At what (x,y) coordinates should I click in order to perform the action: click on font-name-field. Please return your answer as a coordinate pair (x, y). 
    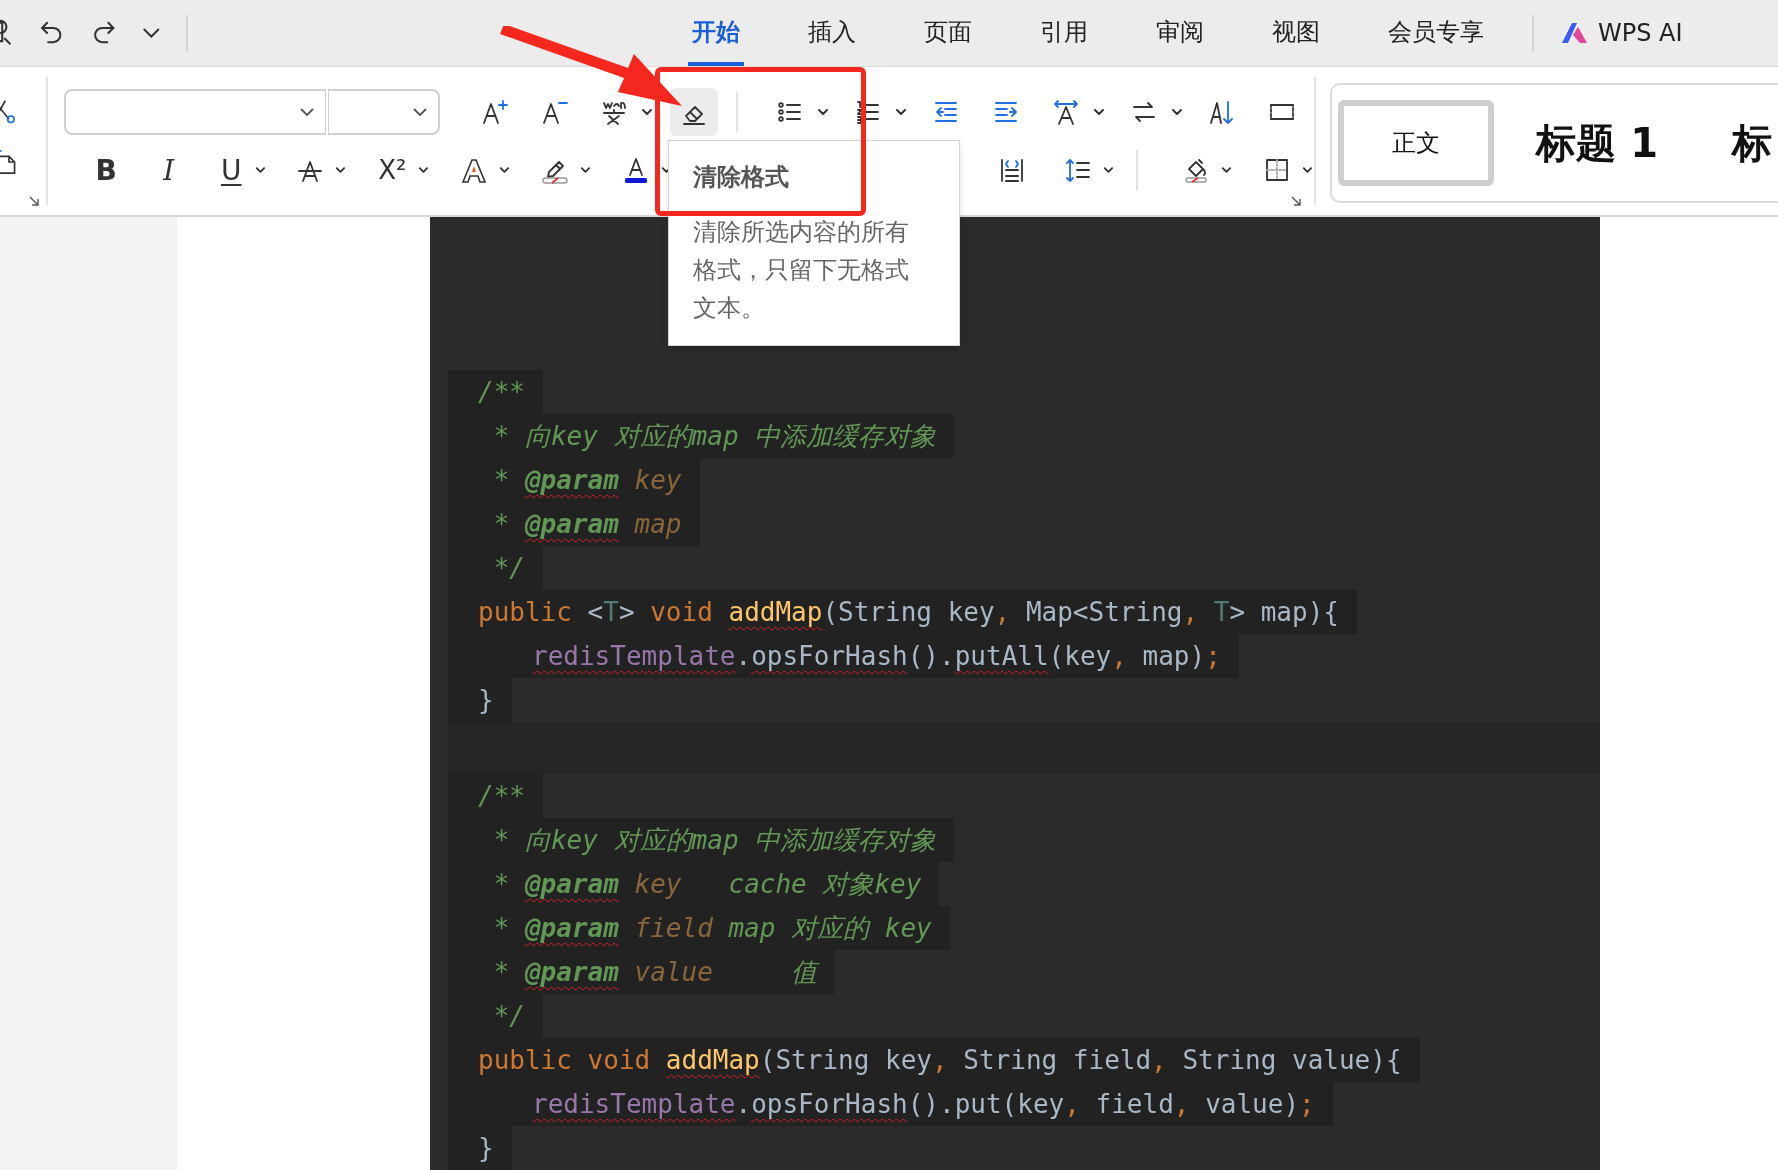
    Looking at the image, I should click on (195, 112).